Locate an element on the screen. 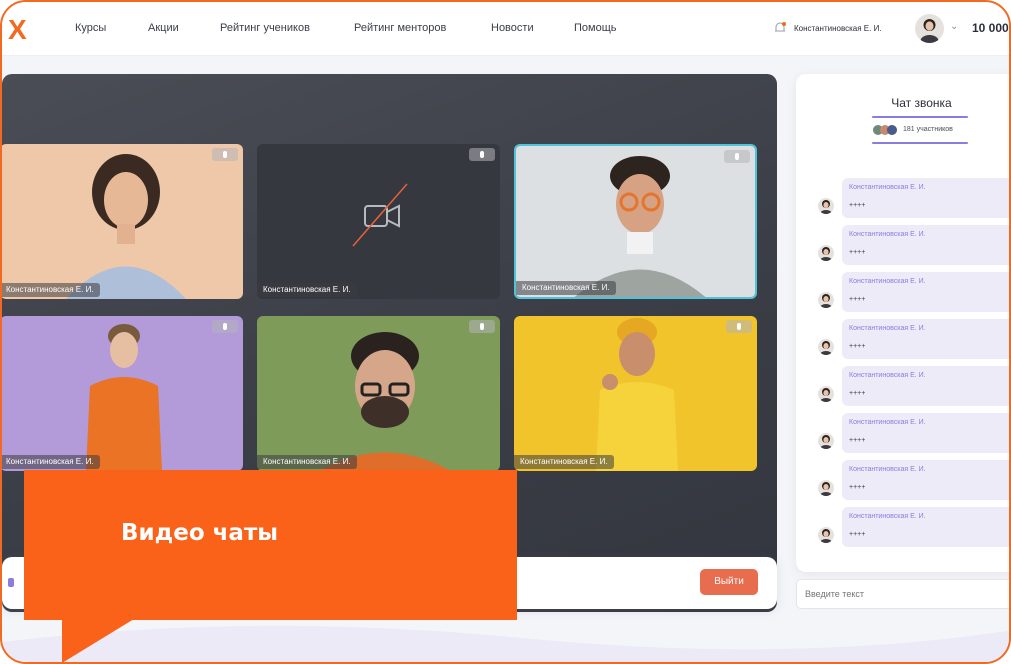 This screenshot has width=1011, height=664. video-tile-4: Константиновская Е. И. is located at coordinates (122, 393).